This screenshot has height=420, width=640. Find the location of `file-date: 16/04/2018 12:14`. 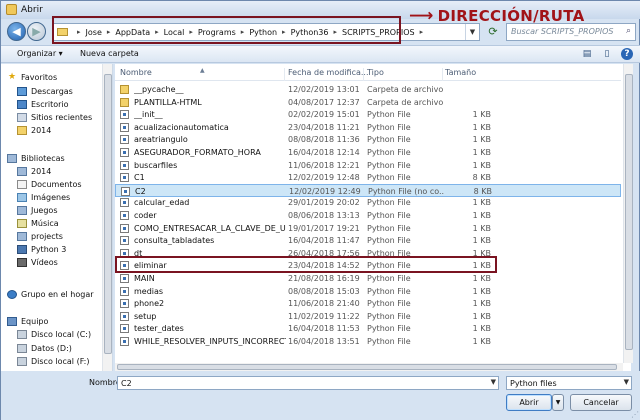

file-date: 16/04/2018 12:14 is located at coordinates (324, 152).